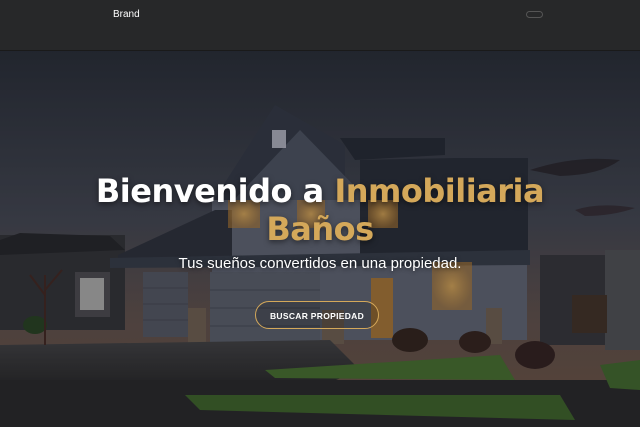 The height and width of the screenshot is (427, 640). What do you see at coordinates (215, 191) in the screenshot?
I see `hero-title-prefix: Bienvenido a` at bounding box center [215, 191].